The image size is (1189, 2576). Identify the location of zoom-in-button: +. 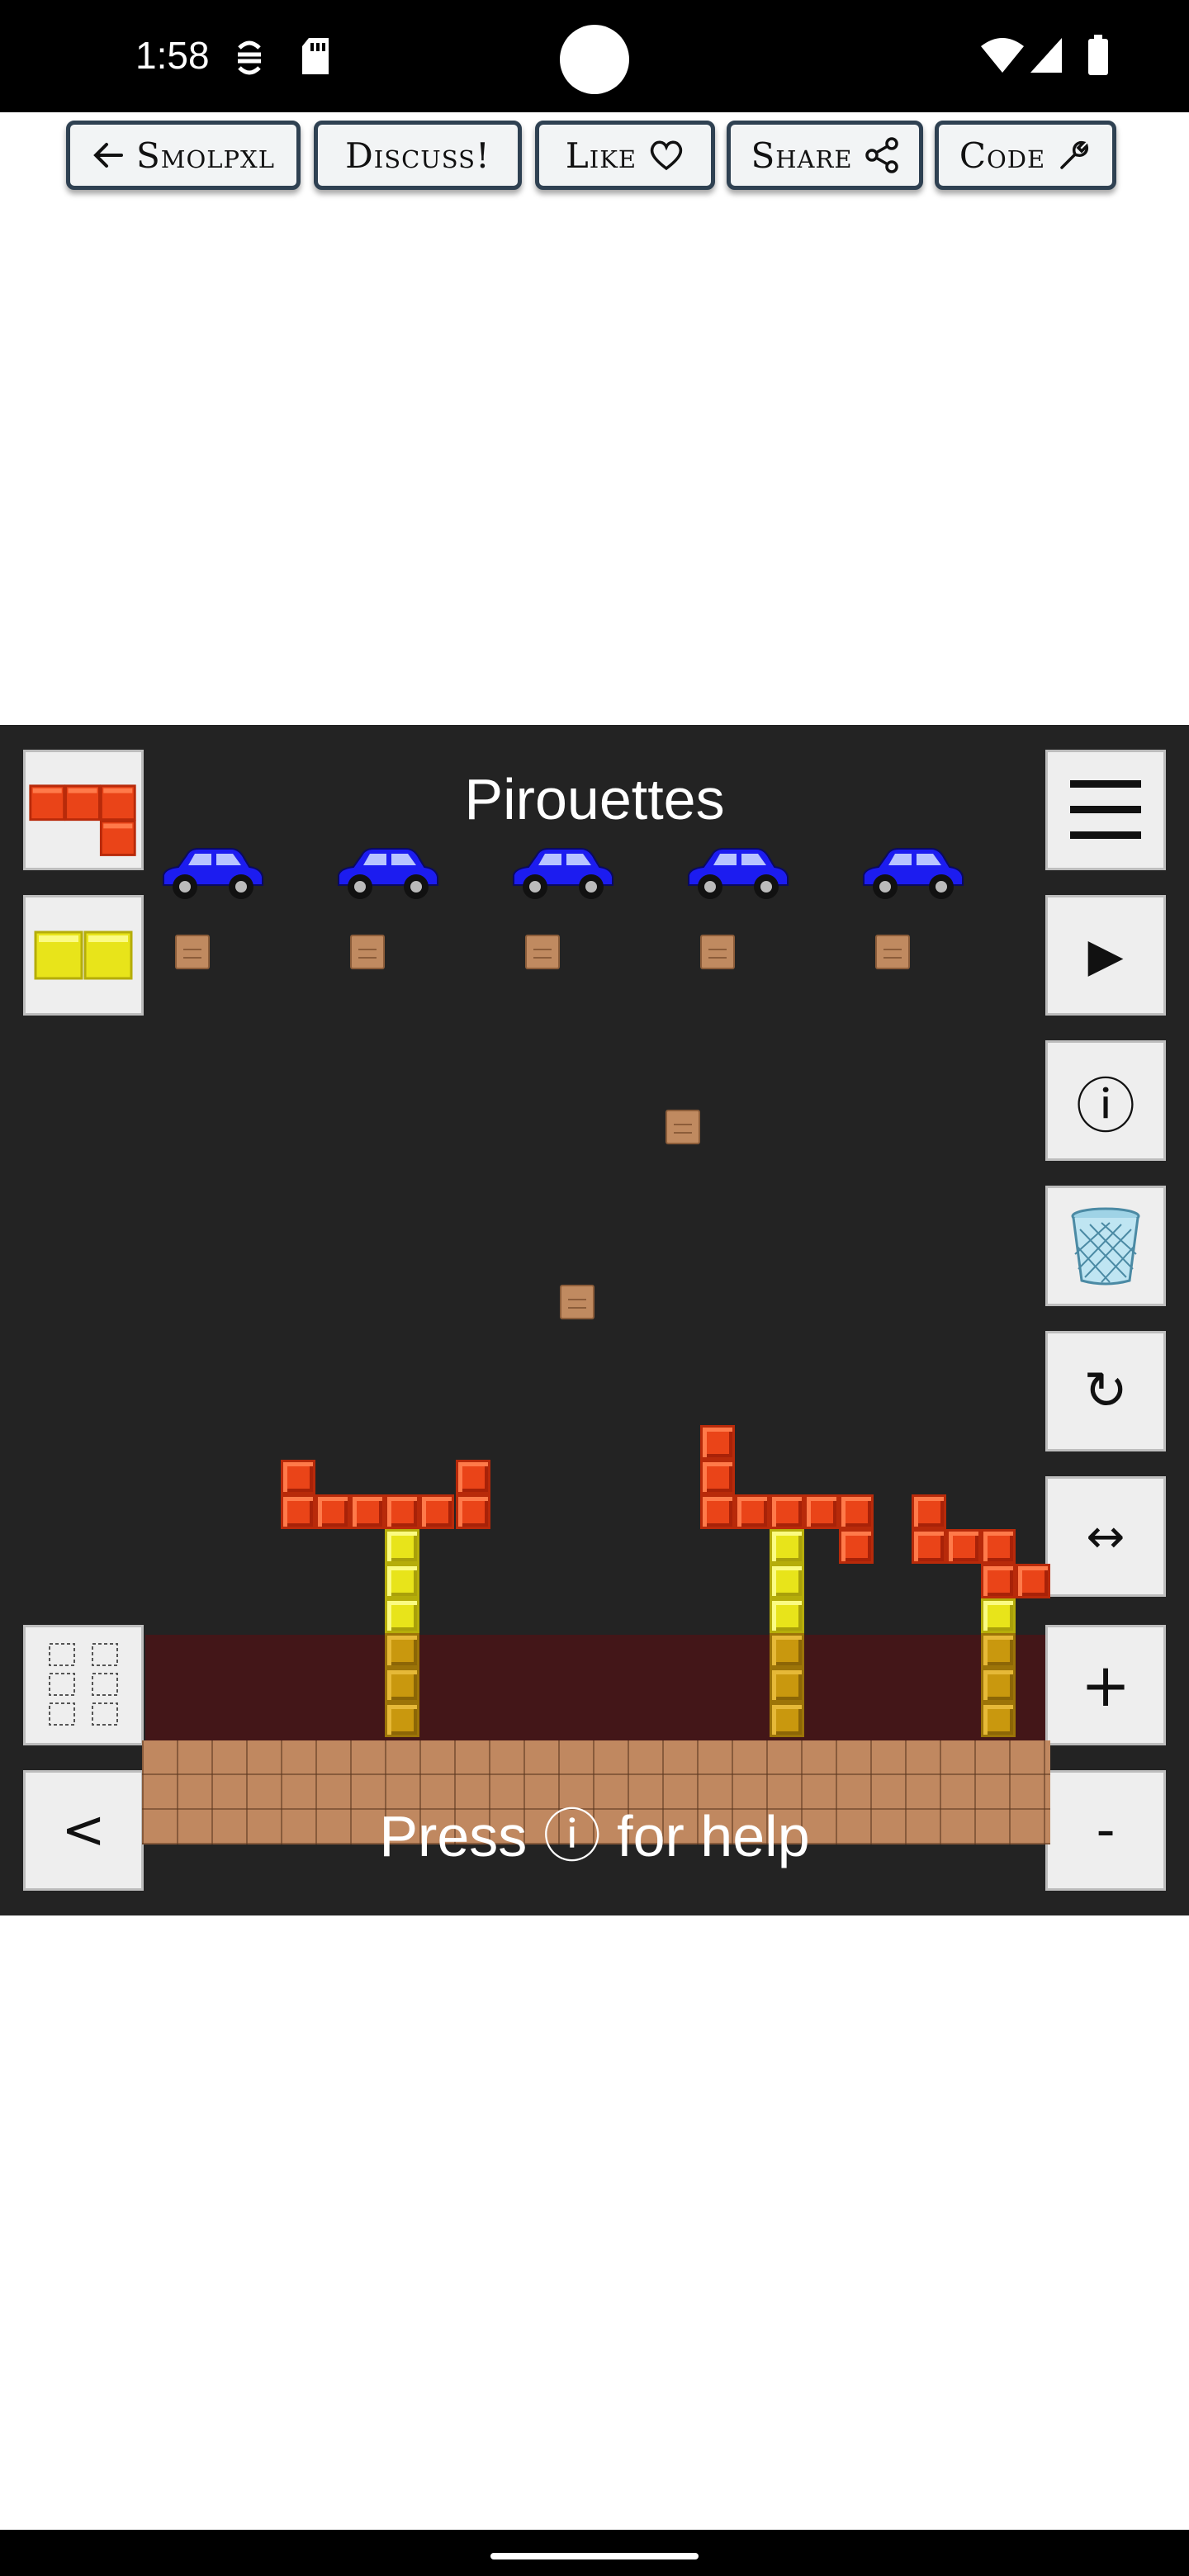
(1105, 1685).